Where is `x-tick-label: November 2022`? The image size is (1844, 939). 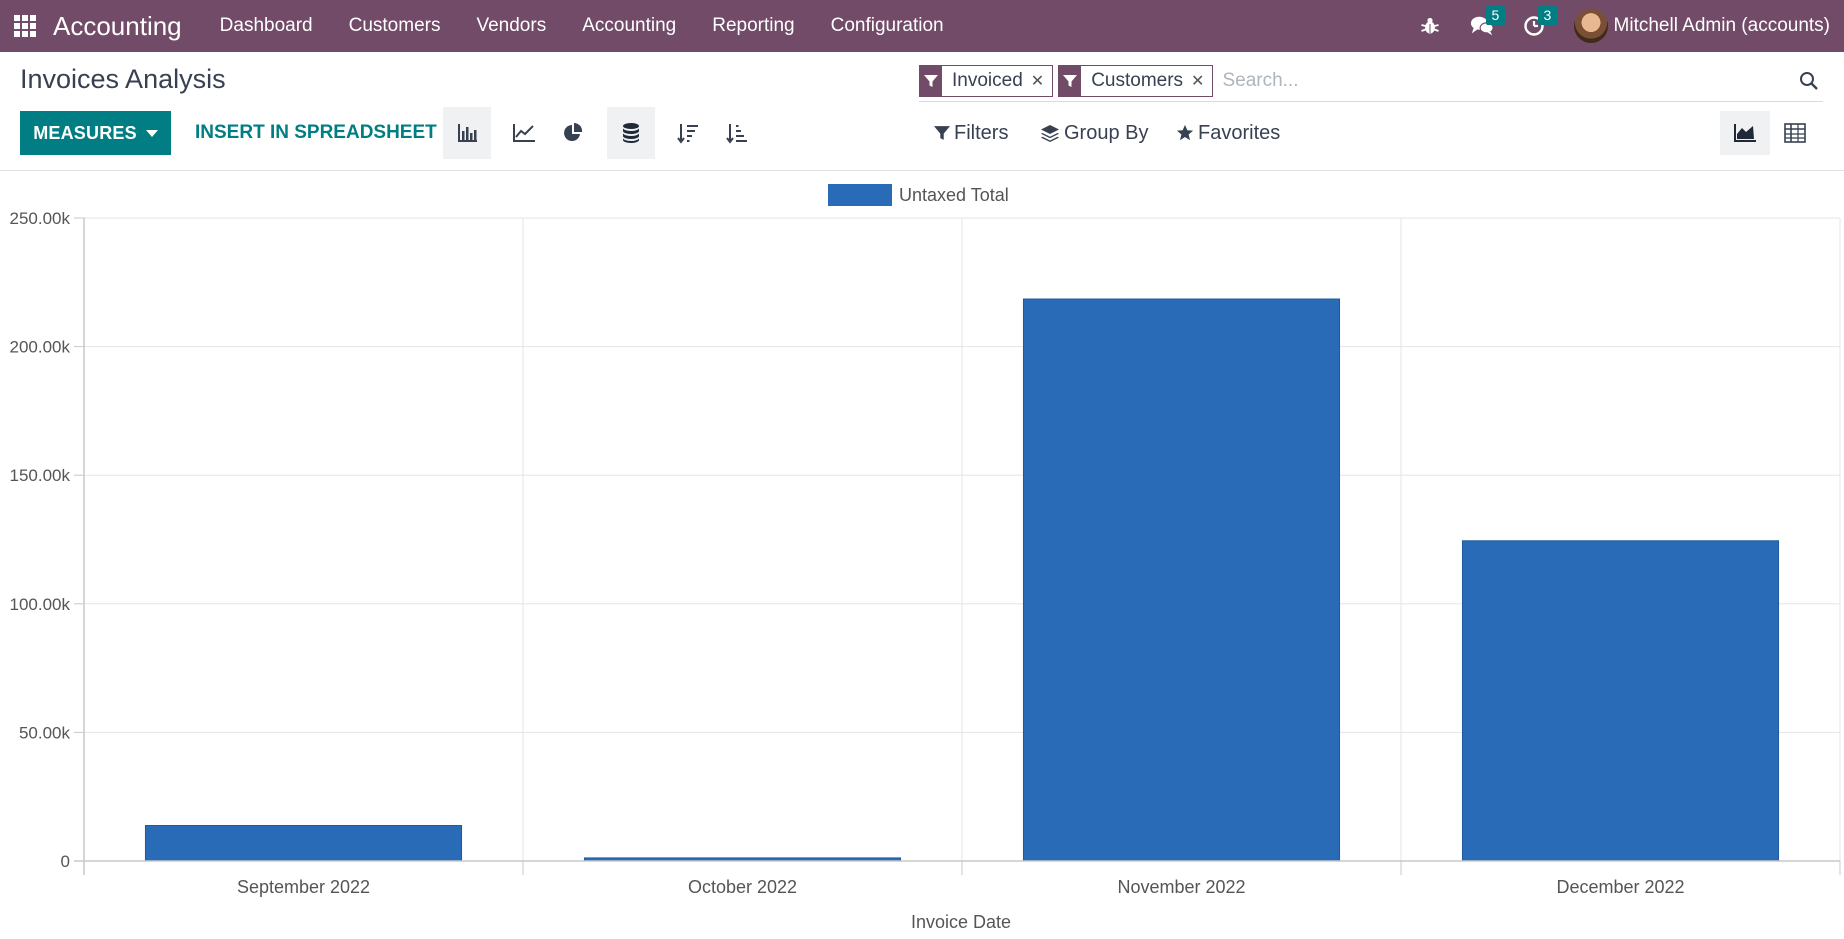 x-tick-label: November 2022 is located at coordinates (1181, 887).